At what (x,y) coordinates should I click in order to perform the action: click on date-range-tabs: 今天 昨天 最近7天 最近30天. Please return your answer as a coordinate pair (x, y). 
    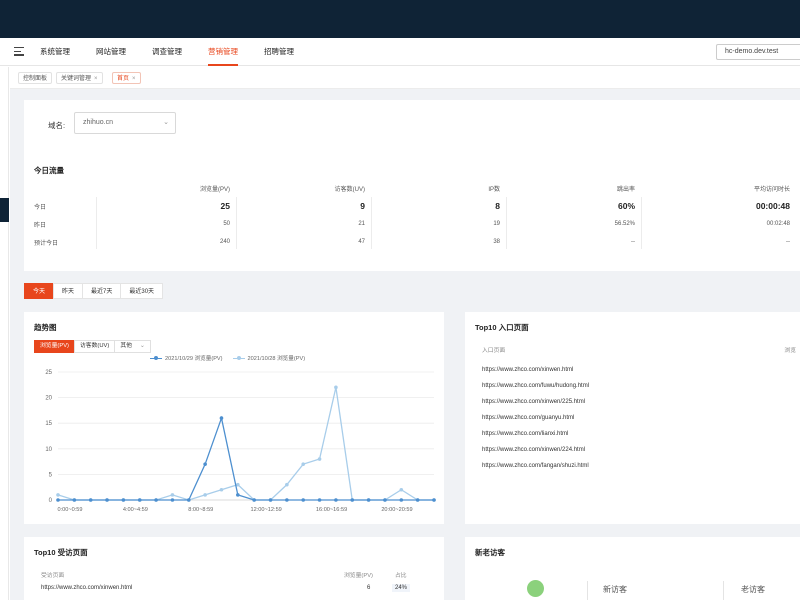
    Looking at the image, I should click on (94, 291).